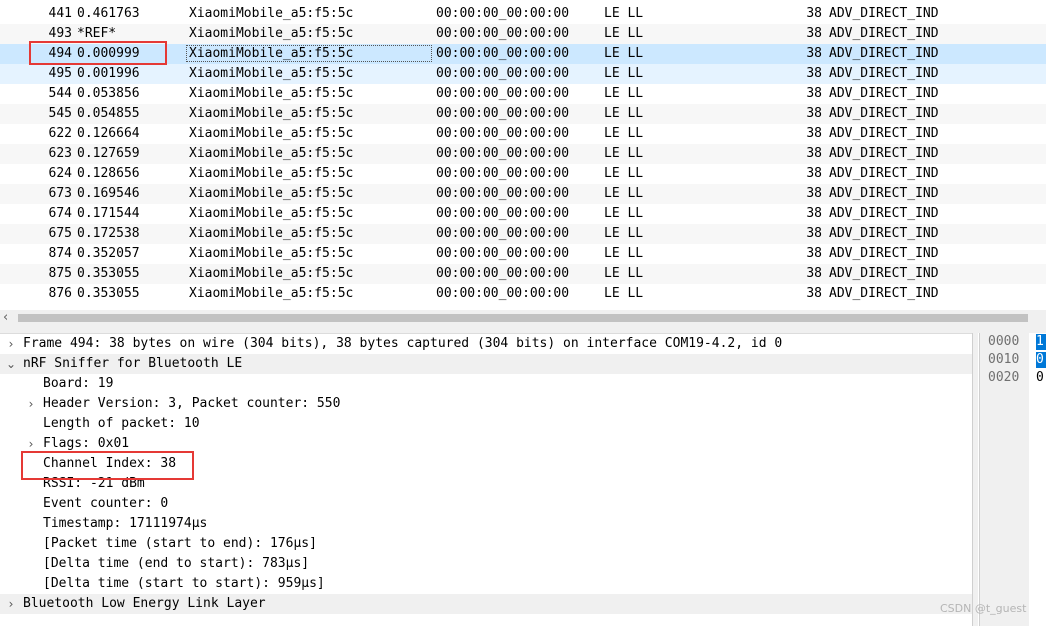 The width and height of the screenshot is (1046, 626). What do you see at coordinates (60, 93) in the screenshot?
I see `packet-number: 544` at bounding box center [60, 93].